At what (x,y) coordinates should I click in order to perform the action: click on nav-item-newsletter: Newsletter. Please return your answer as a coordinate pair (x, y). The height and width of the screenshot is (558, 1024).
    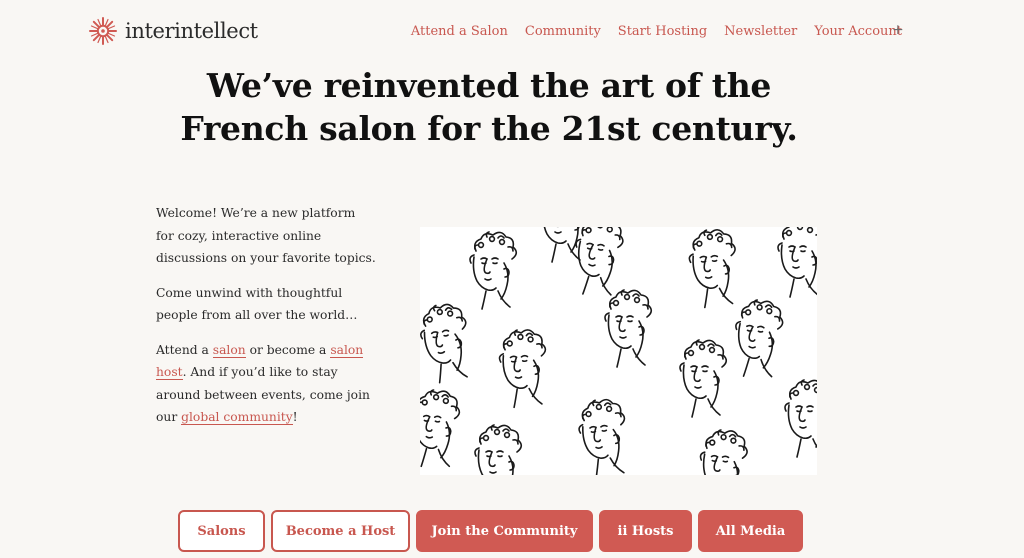
    Looking at the image, I should click on (760, 31).